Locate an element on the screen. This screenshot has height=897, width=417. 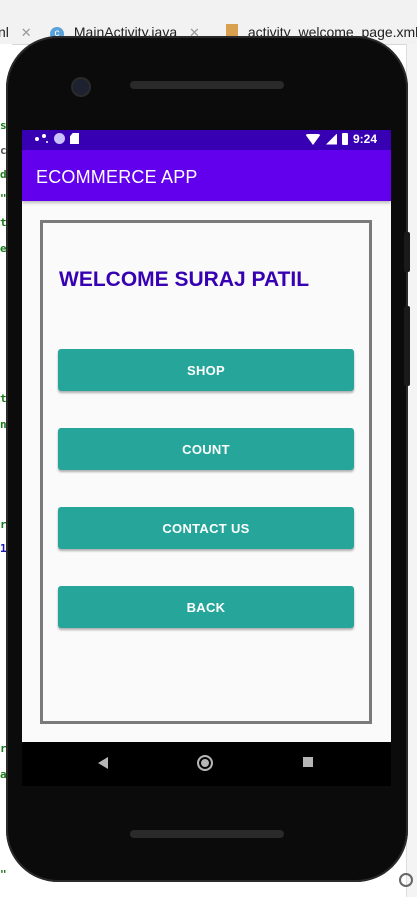
status-notifications is located at coordinates (57, 138).